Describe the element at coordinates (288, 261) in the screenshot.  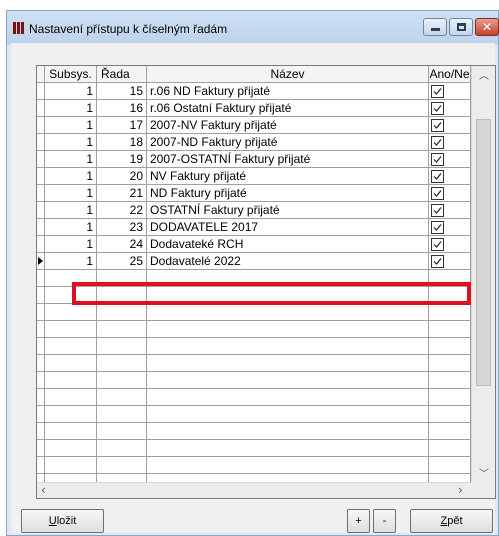
I see `cell-nazev: Dodavatelé 2022` at that location.